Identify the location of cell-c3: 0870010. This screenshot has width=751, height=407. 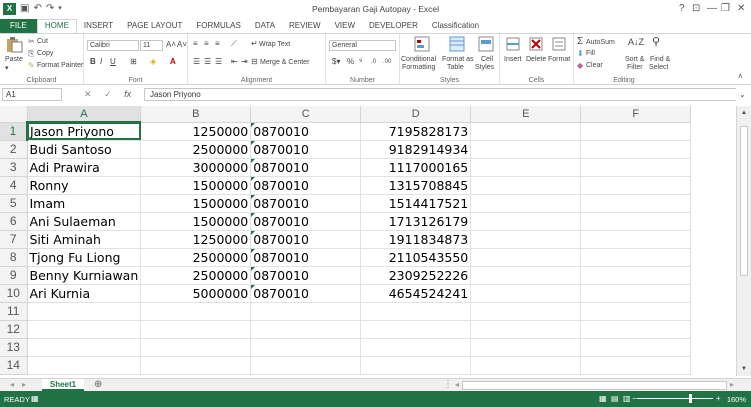
(306, 167).